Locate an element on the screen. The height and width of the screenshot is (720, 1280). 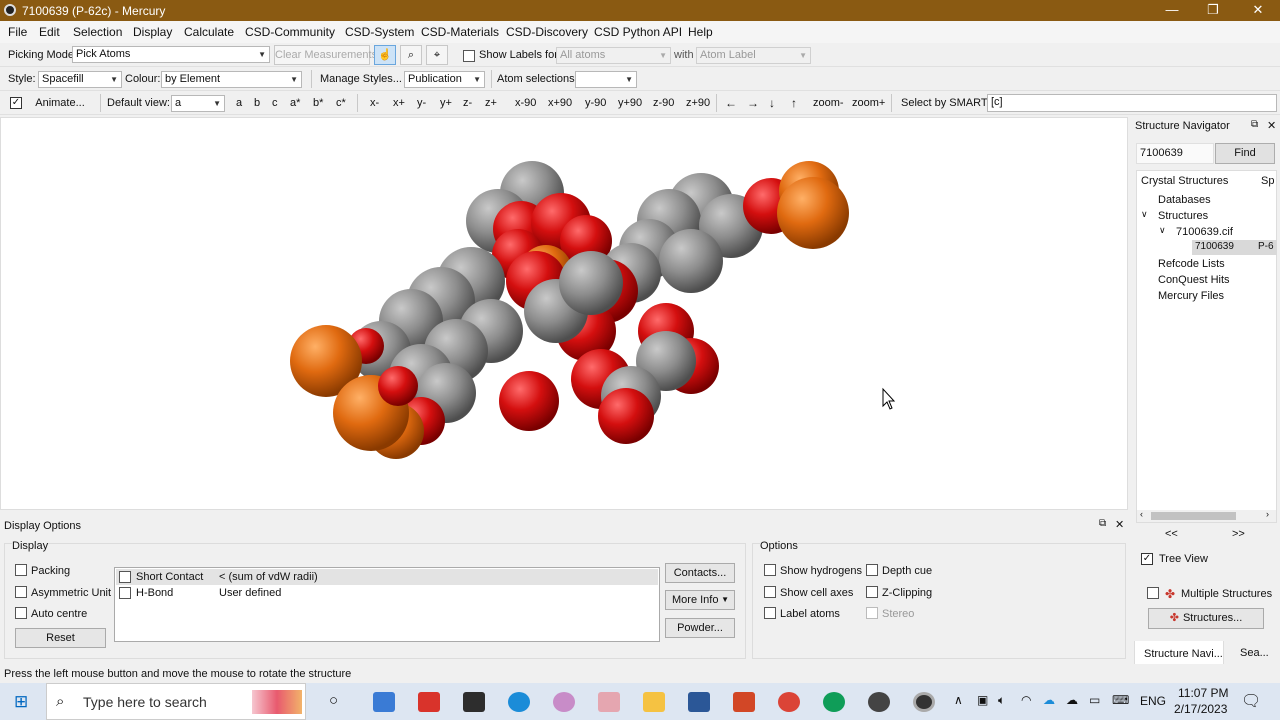
cortana-icon: ○ is located at coordinates (333, 700).